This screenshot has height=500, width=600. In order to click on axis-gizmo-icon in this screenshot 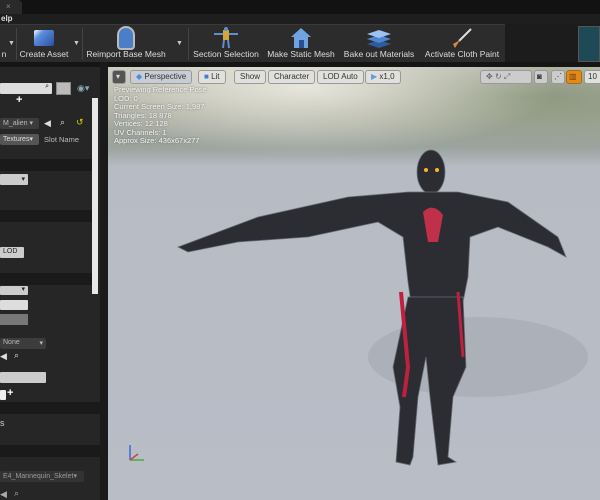, I will do `click(136, 453)`.